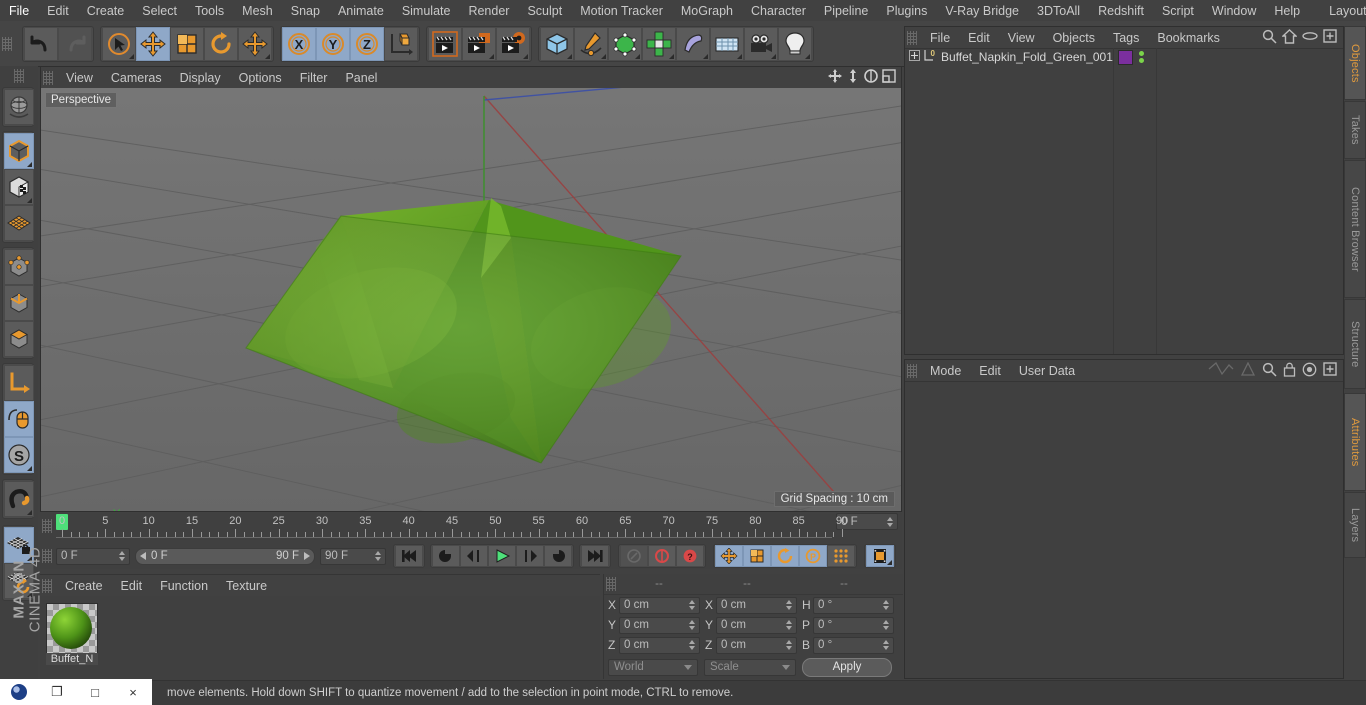 The height and width of the screenshot is (705, 1366). What do you see at coordinates (200, 78) in the screenshot?
I see `viewport-menu-display: Display` at bounding box center [200, 78].